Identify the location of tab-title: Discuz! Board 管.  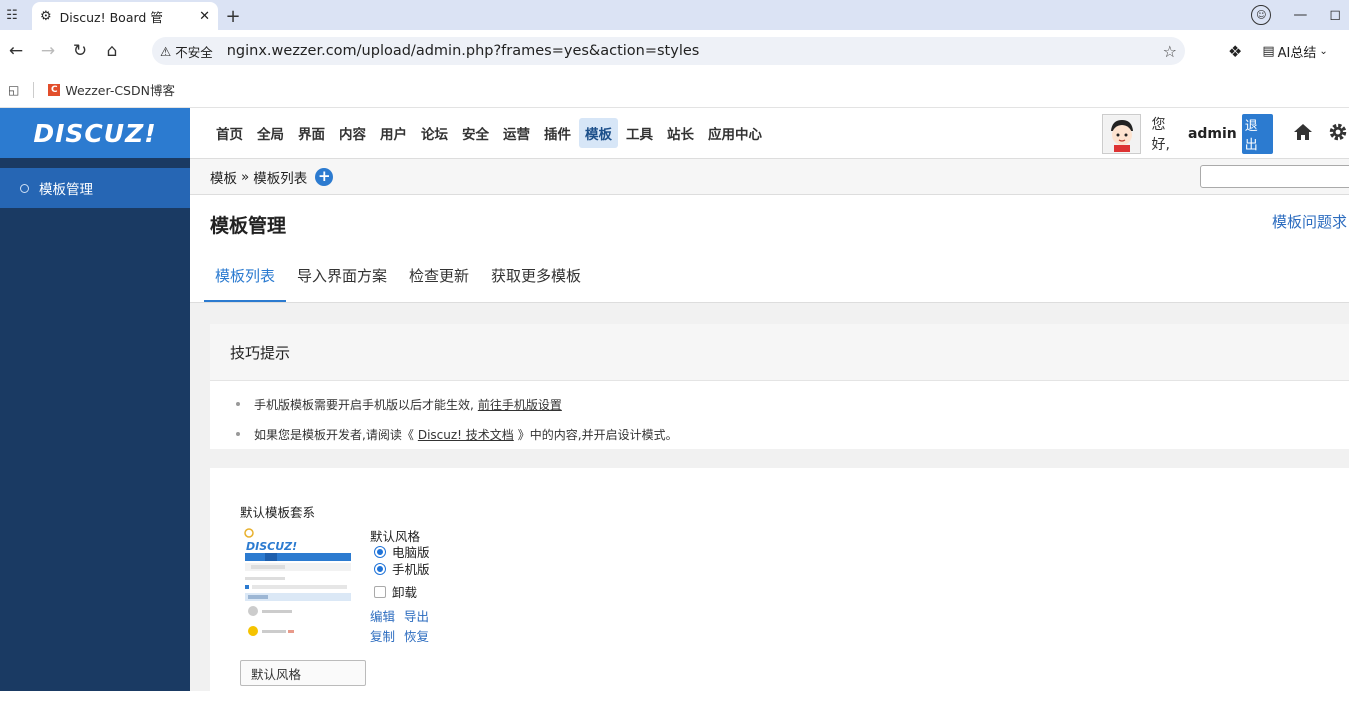
(111, 17).